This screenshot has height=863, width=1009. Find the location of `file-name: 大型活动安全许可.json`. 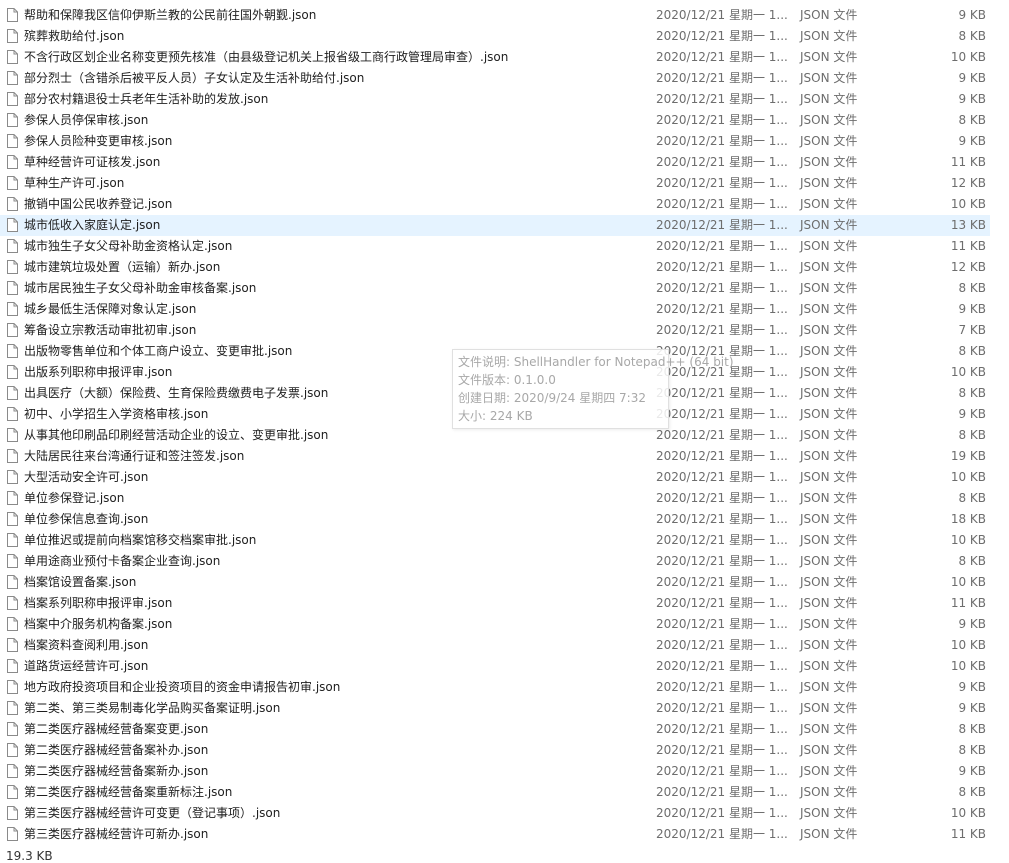

file-name: 大型活动安全许可.json is located at coordinates (334, 477).